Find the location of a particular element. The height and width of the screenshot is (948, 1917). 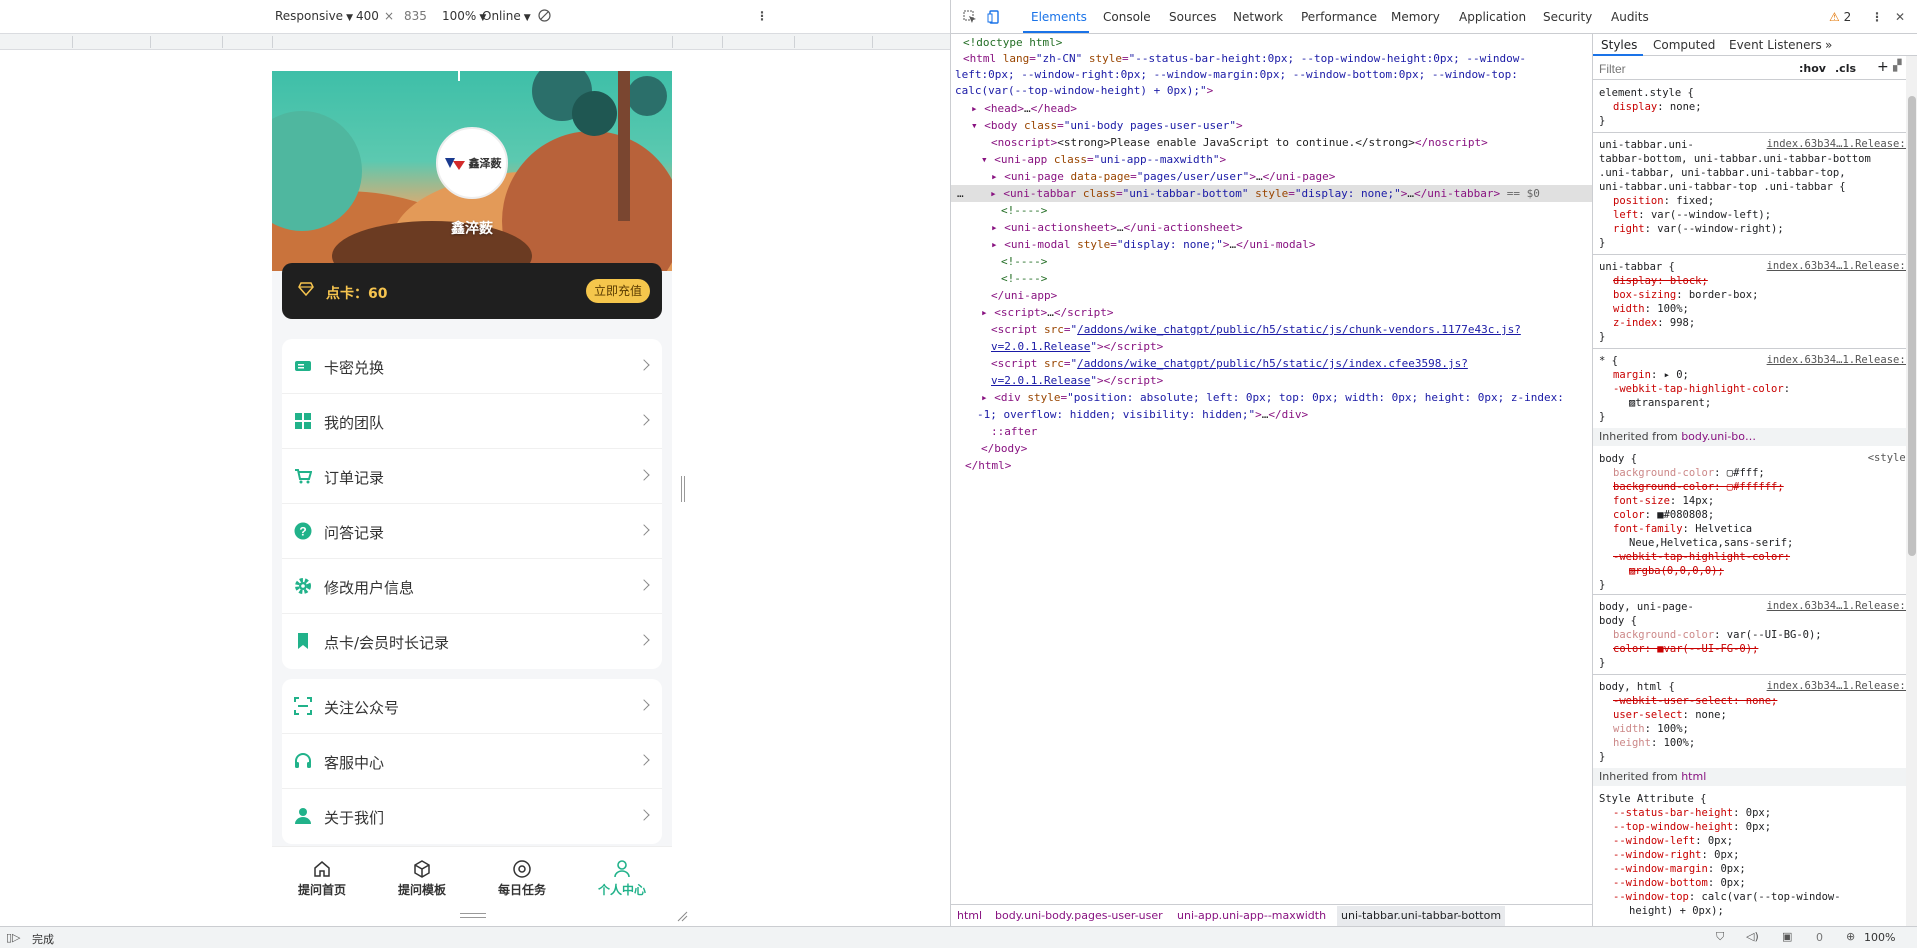

style-decl: --window-margin: 0px; is located at coordinates (1679, 869).